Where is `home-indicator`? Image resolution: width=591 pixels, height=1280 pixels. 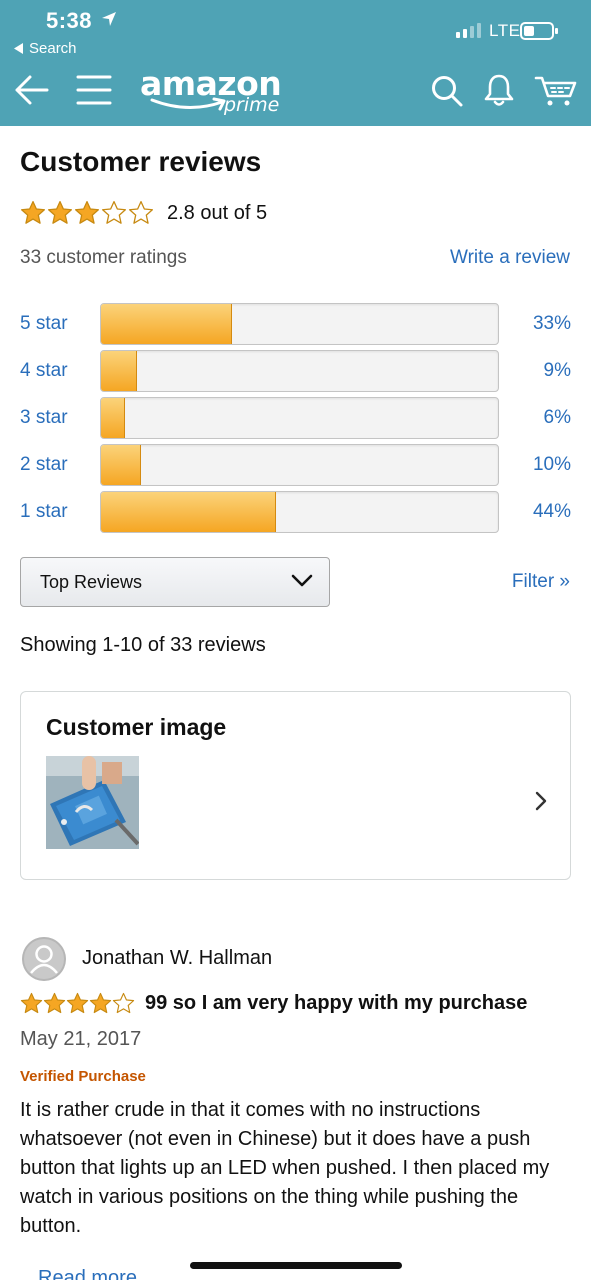 home-indicator is located at coordinates (296, 1265).